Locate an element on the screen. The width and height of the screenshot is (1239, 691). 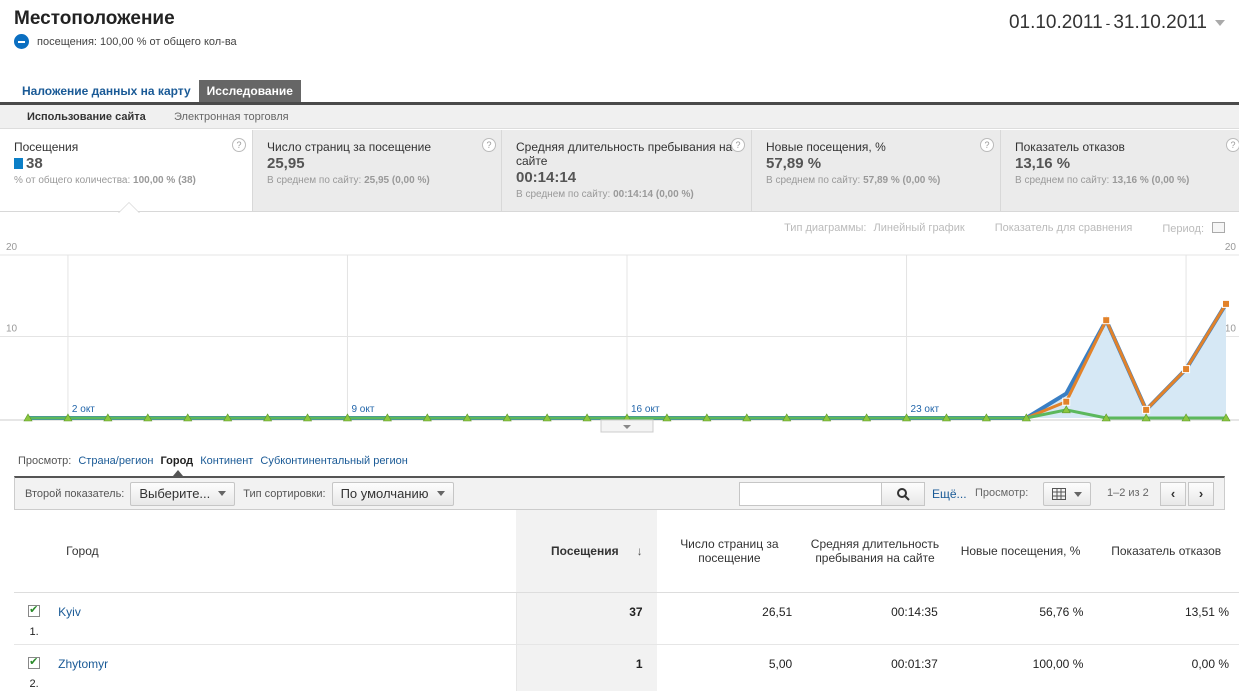
header-avg-duration: Средняя длительность пребывания на сайте is located at coordinates (875, 551).